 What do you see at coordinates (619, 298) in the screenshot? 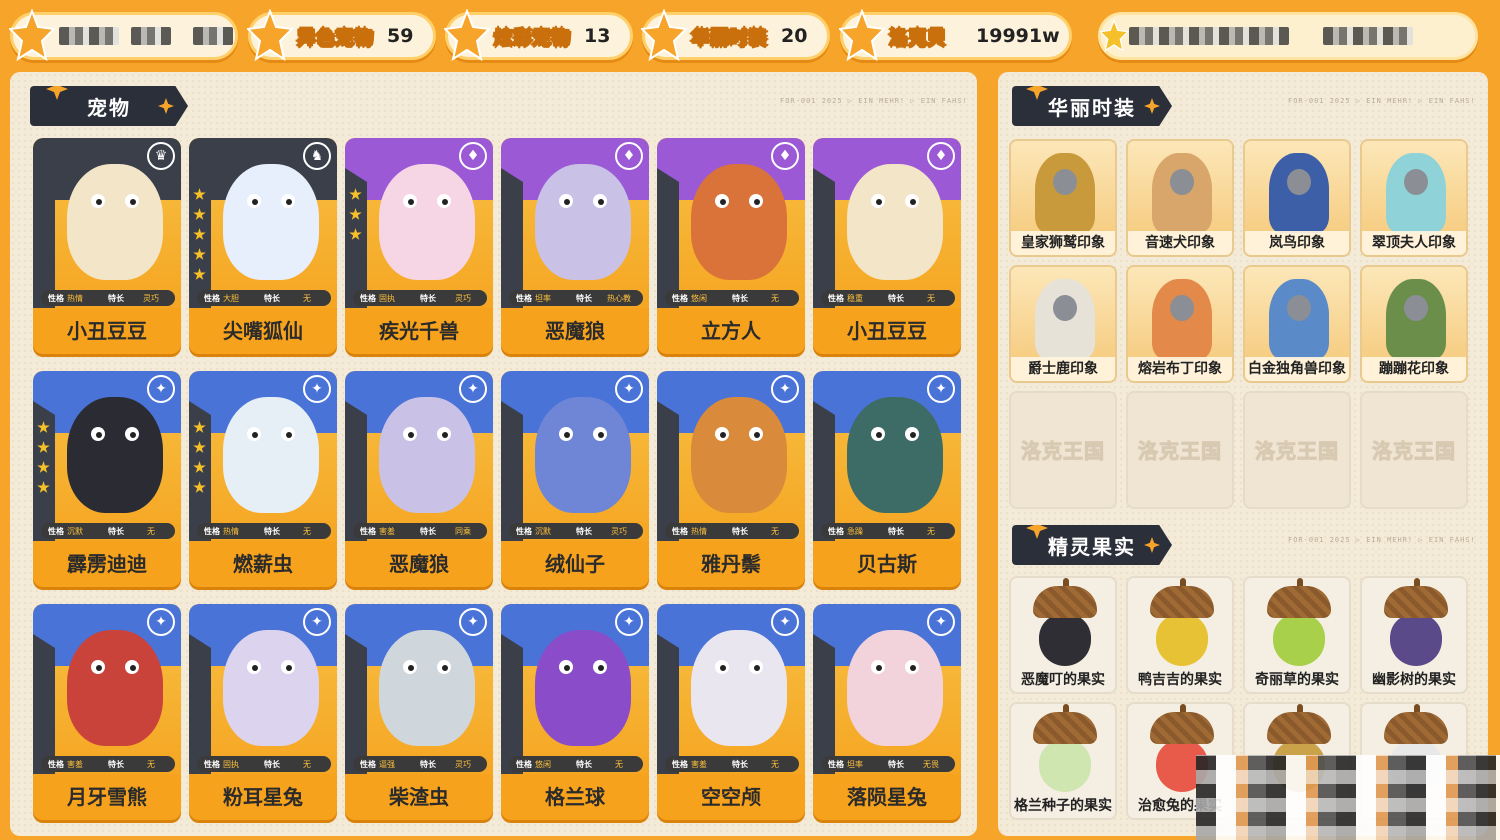
I see `skill-value: 热心教` at bounding box center [619, 298].